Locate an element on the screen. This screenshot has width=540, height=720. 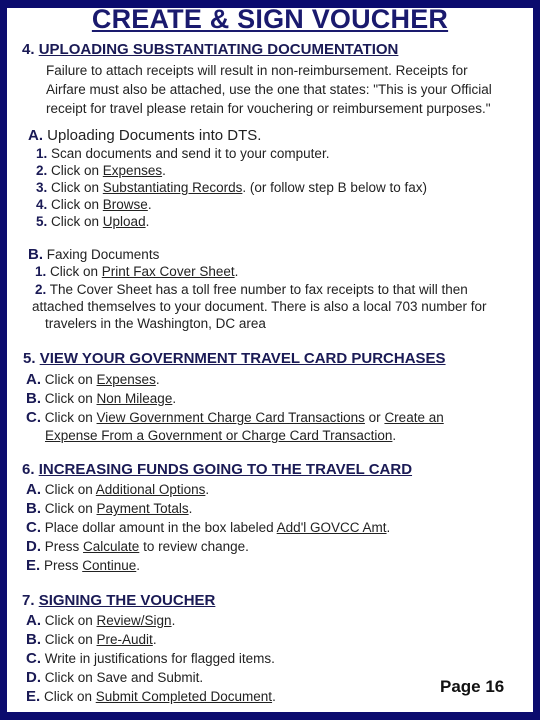
section-4-title: UPLOADING SUBSTANTIATING DOCUMENTATION is located at coordinates (218, 49).